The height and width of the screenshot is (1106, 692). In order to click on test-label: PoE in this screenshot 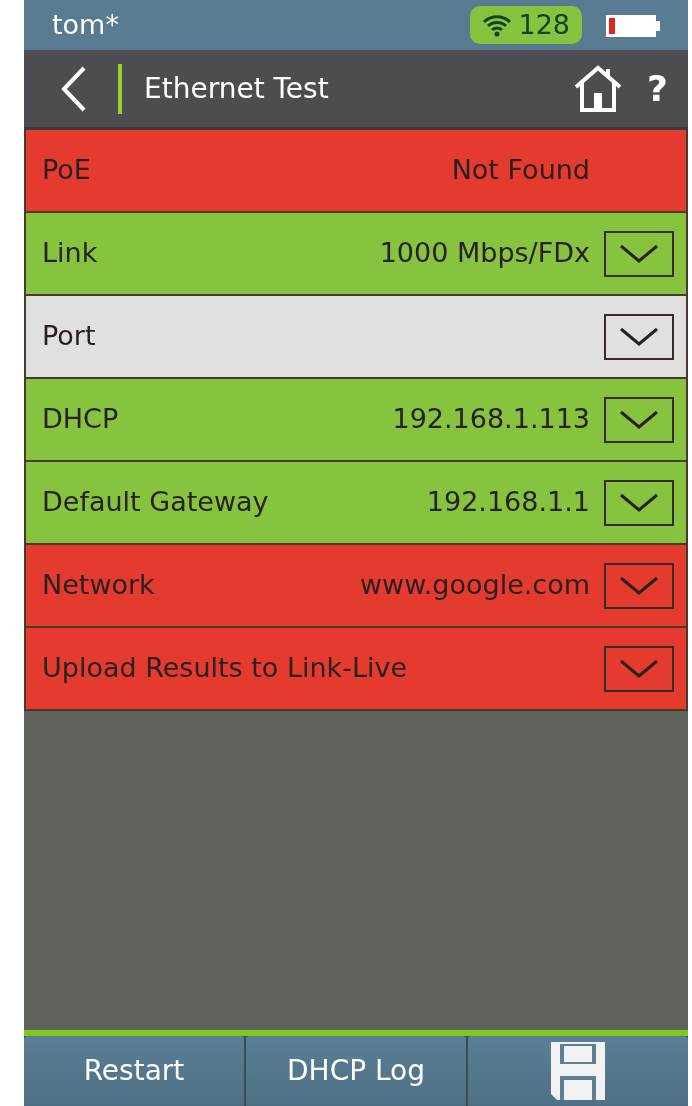, I will do `click(66, 170)`.